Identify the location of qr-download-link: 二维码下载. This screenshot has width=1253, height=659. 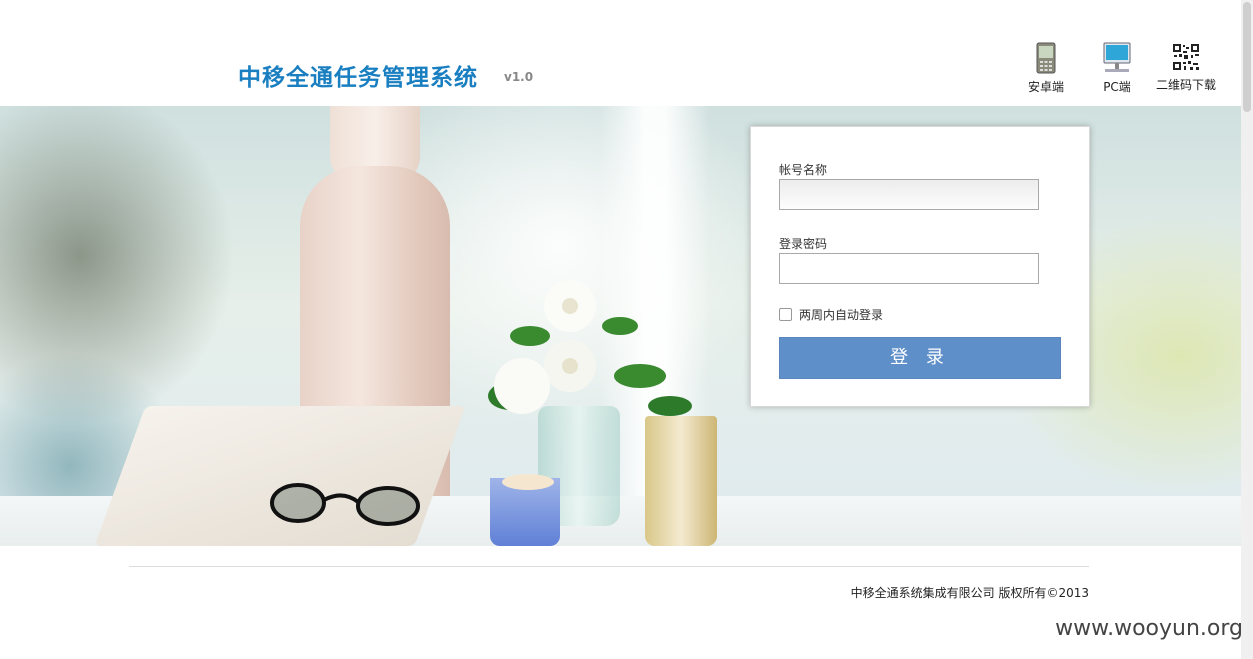
(1186, 67).